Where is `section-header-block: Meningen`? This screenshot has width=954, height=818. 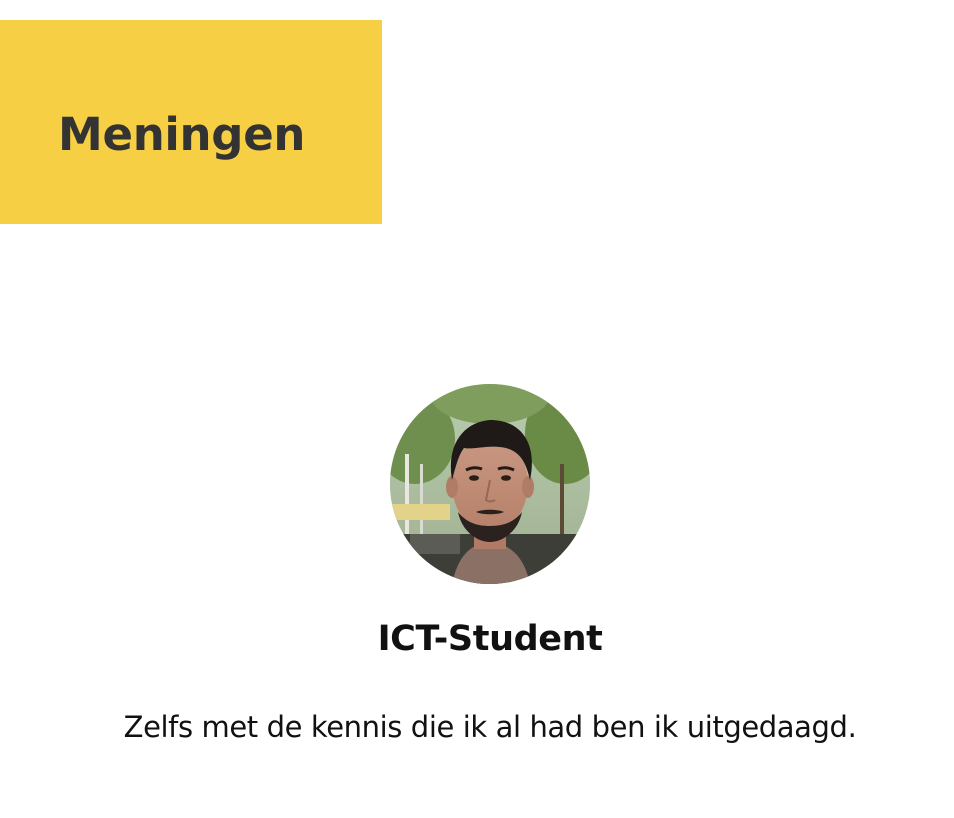
section-header-block: Meningen is located at coordinates (191, 122).